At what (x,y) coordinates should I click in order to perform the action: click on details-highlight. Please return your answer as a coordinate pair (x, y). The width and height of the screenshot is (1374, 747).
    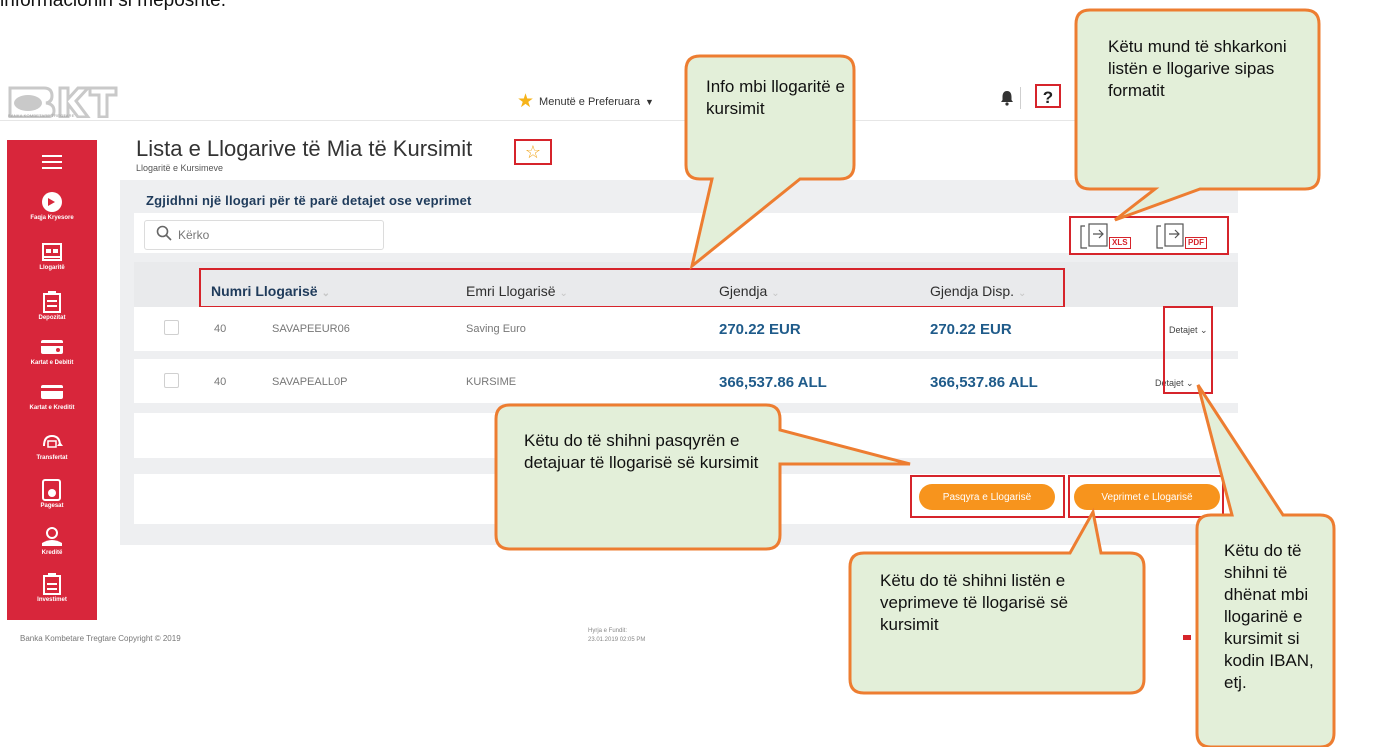
    Looking at the image, I should click on (1188, 350).